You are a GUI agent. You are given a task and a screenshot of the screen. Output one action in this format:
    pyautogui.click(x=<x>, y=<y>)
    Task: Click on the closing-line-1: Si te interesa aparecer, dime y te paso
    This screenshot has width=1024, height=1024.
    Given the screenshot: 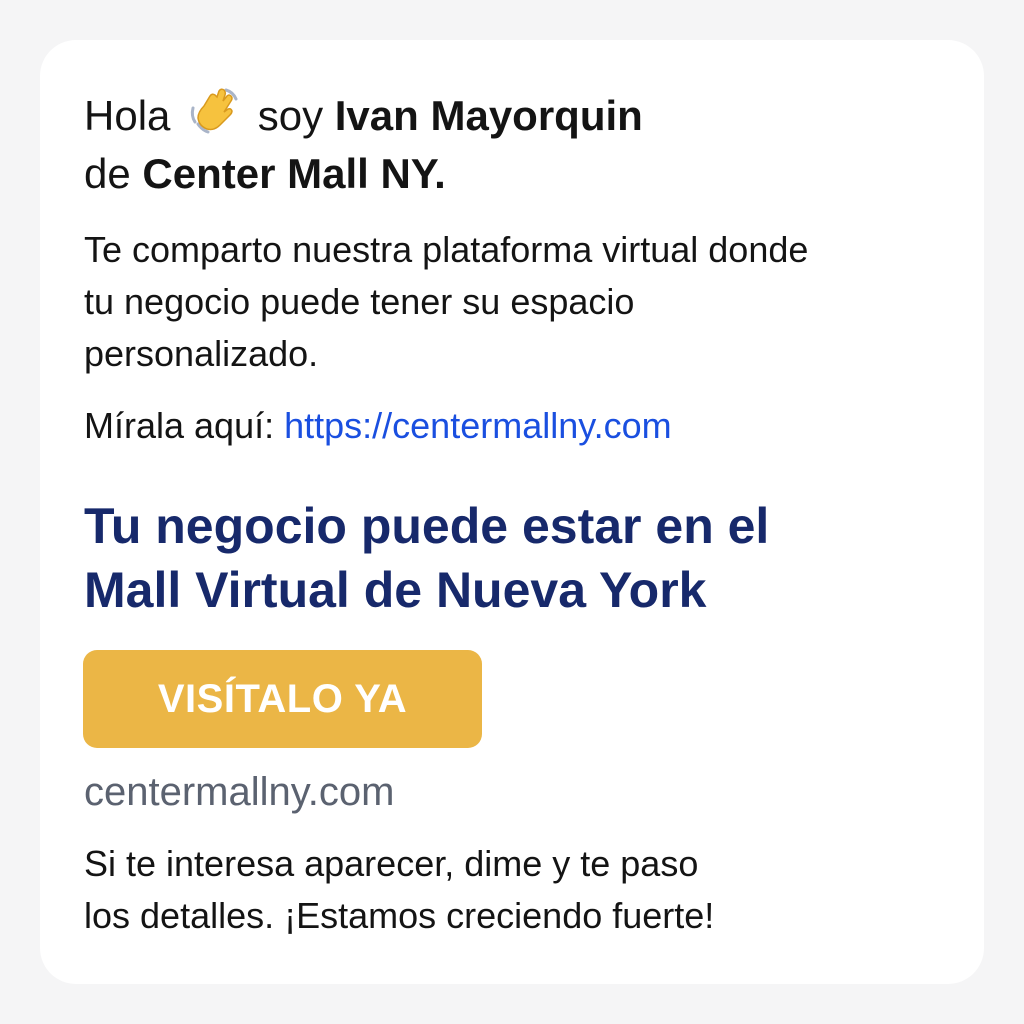 What is the action you would take?
    pyautogui.click(x=391, y=863)
    